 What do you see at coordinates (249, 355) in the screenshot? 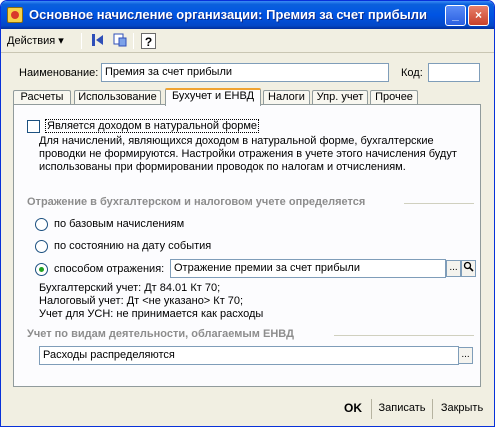
I see `envd-distribution-field: Расходы распределяются` at bounding box center [249, 355].